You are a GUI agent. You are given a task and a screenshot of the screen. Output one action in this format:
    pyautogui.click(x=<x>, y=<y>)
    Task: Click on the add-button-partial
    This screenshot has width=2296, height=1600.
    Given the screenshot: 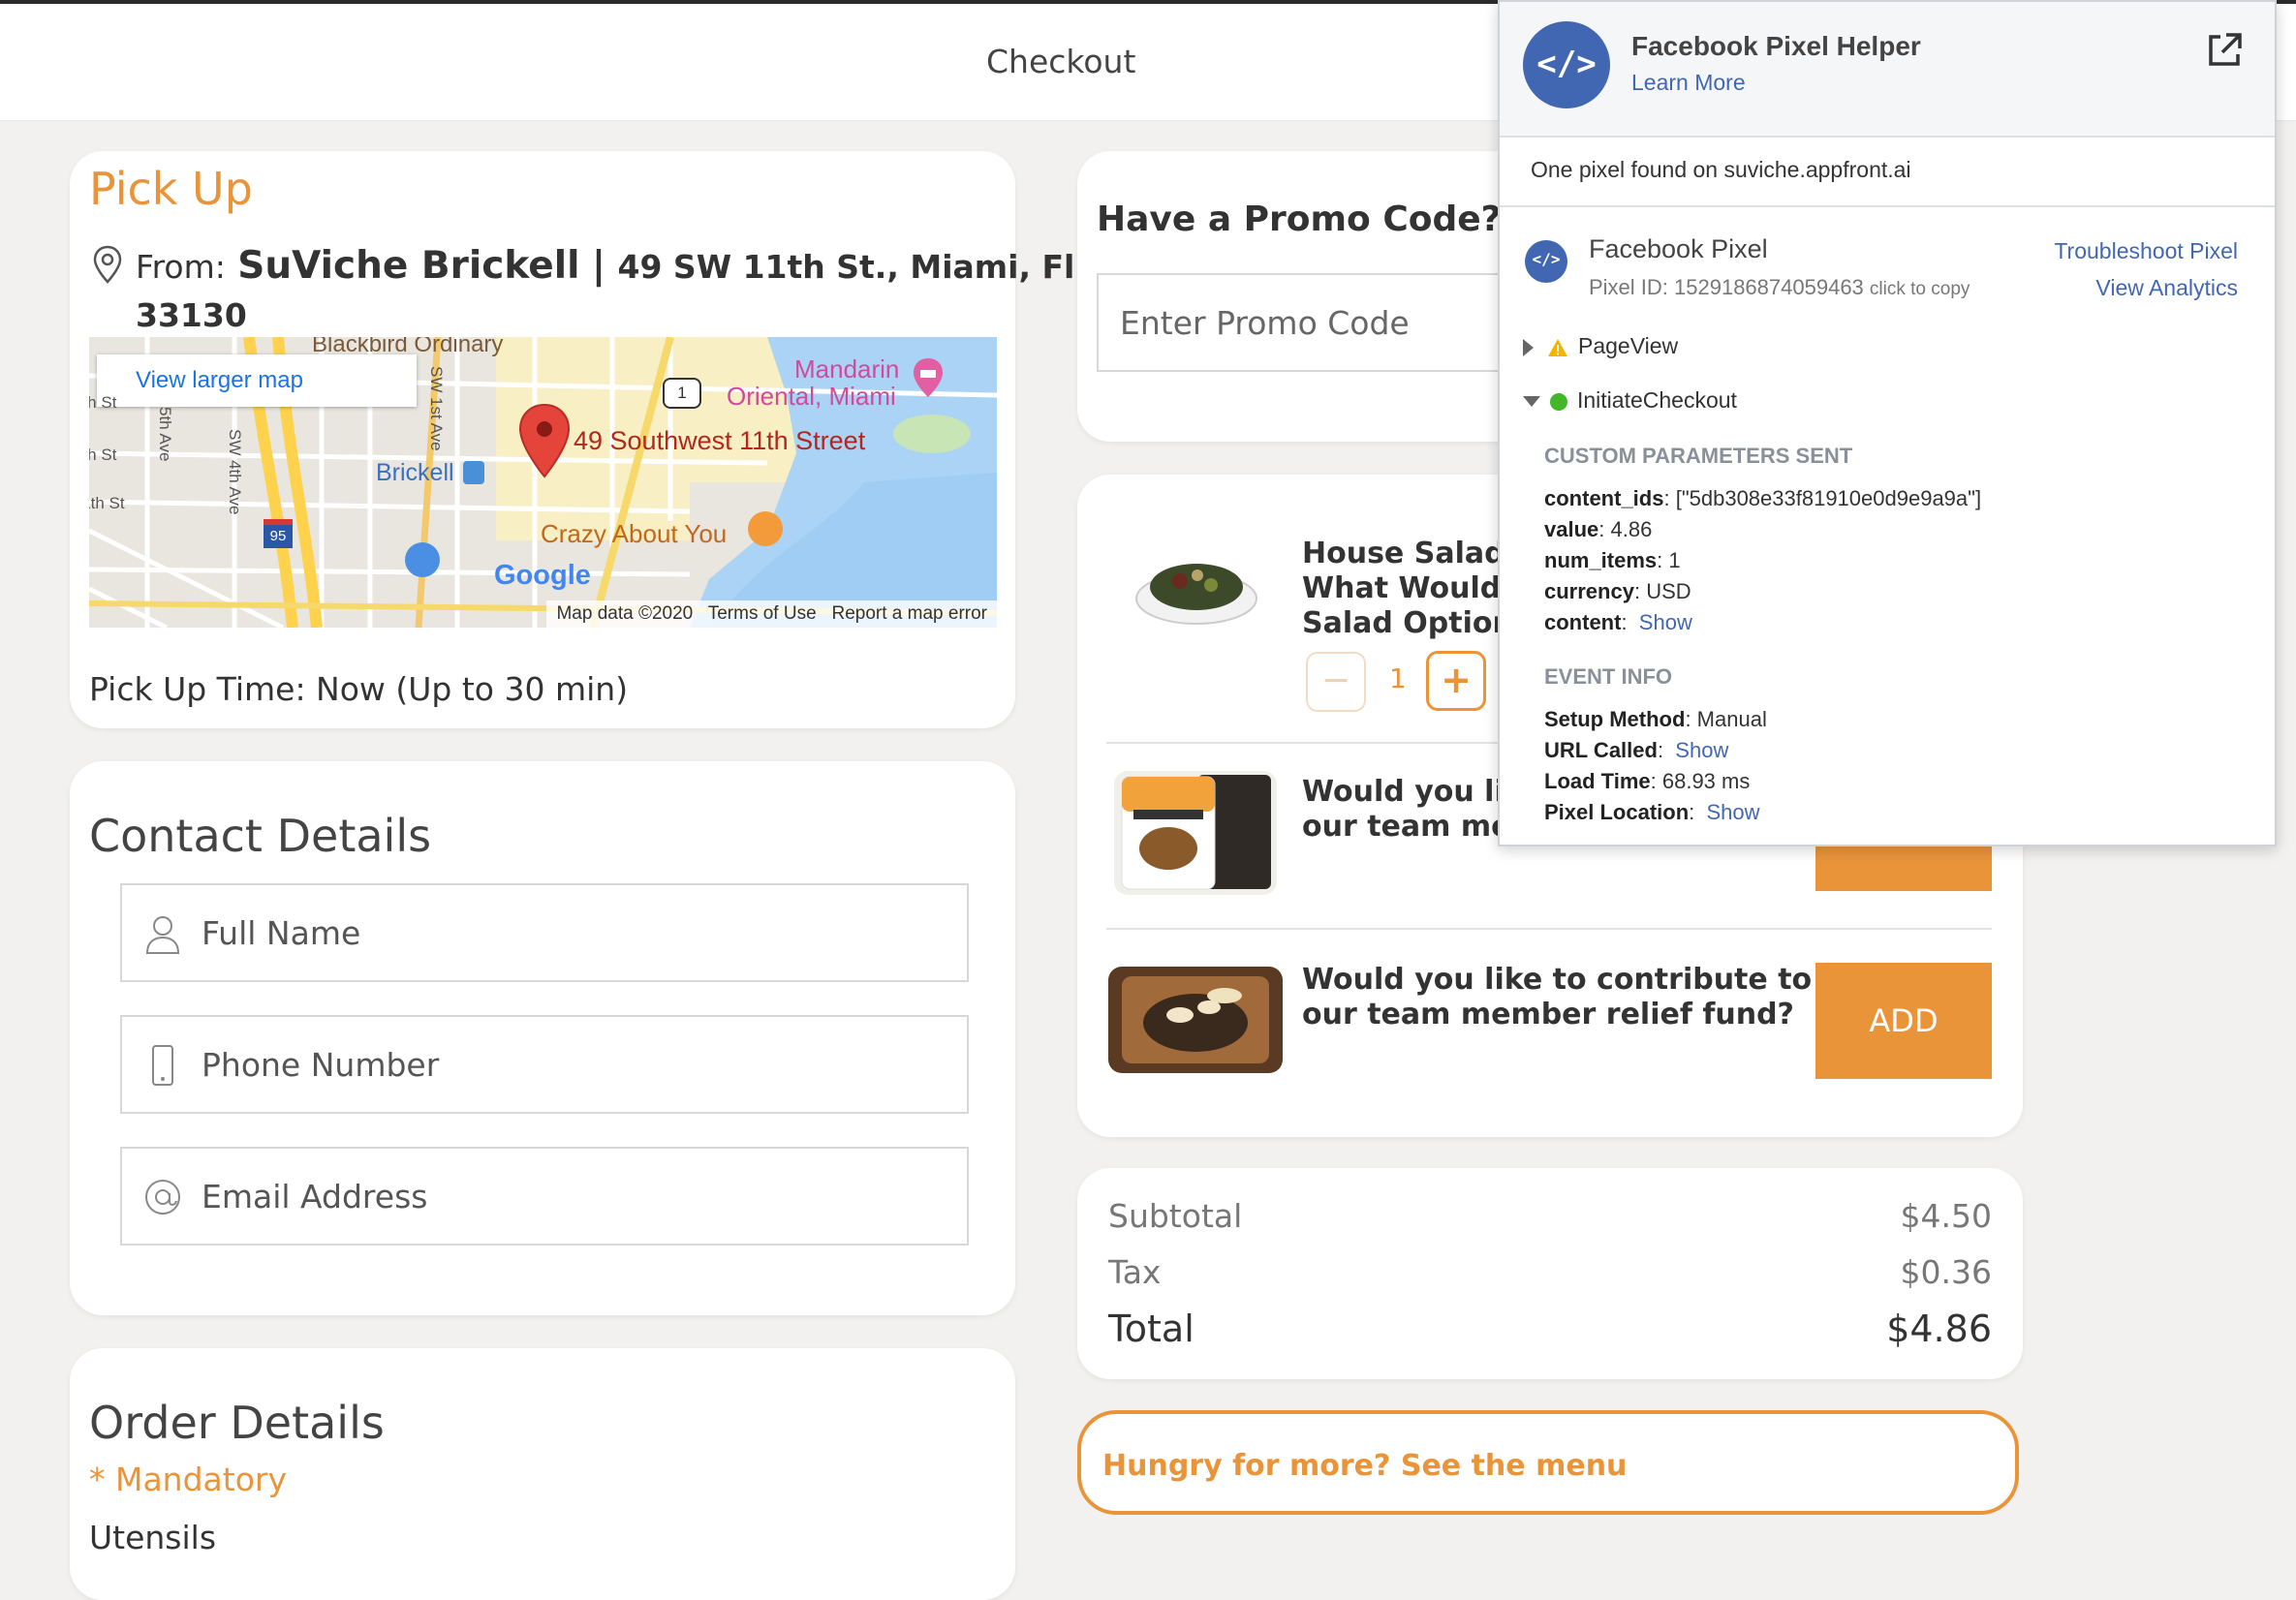 What is the action you would take?
    pyautogui.click(x=1903, y=868)
    